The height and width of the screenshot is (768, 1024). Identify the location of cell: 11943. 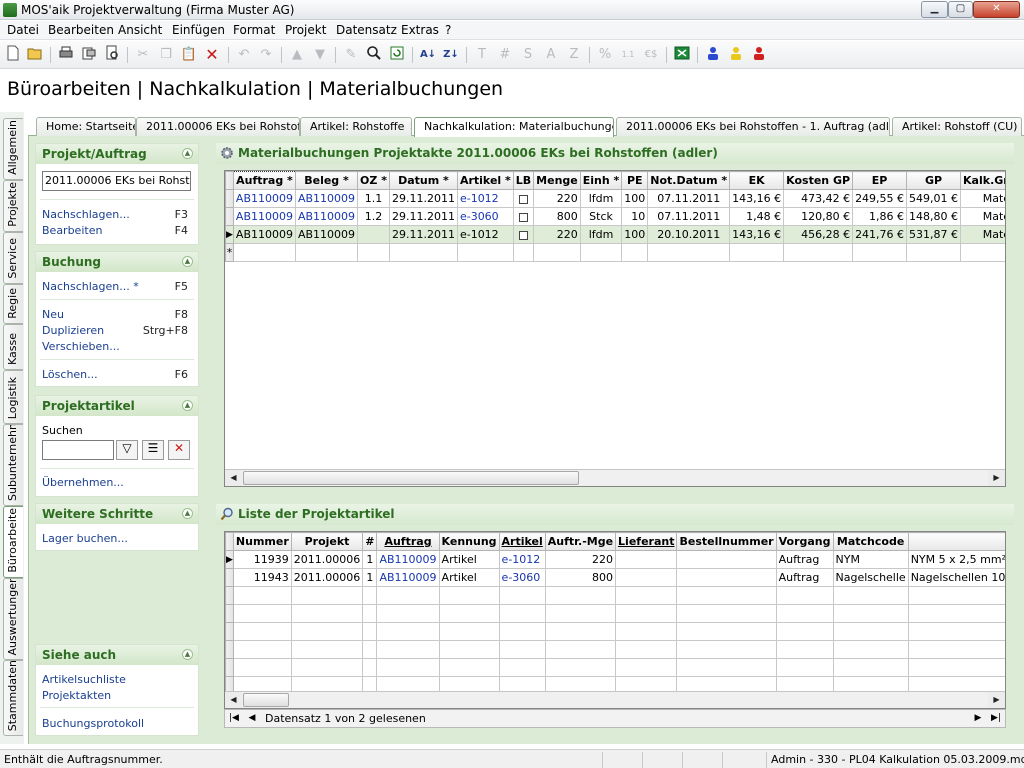
(262, 577).